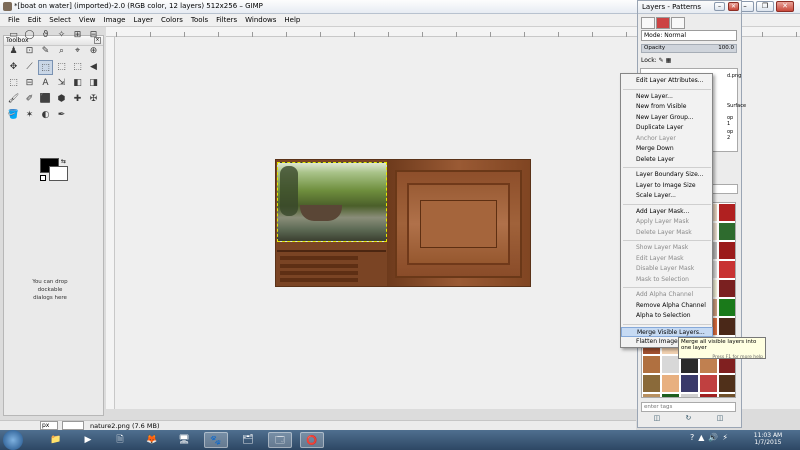 The image size is (800, 450). I want to click on vertical-ruler, so click(110, 223).